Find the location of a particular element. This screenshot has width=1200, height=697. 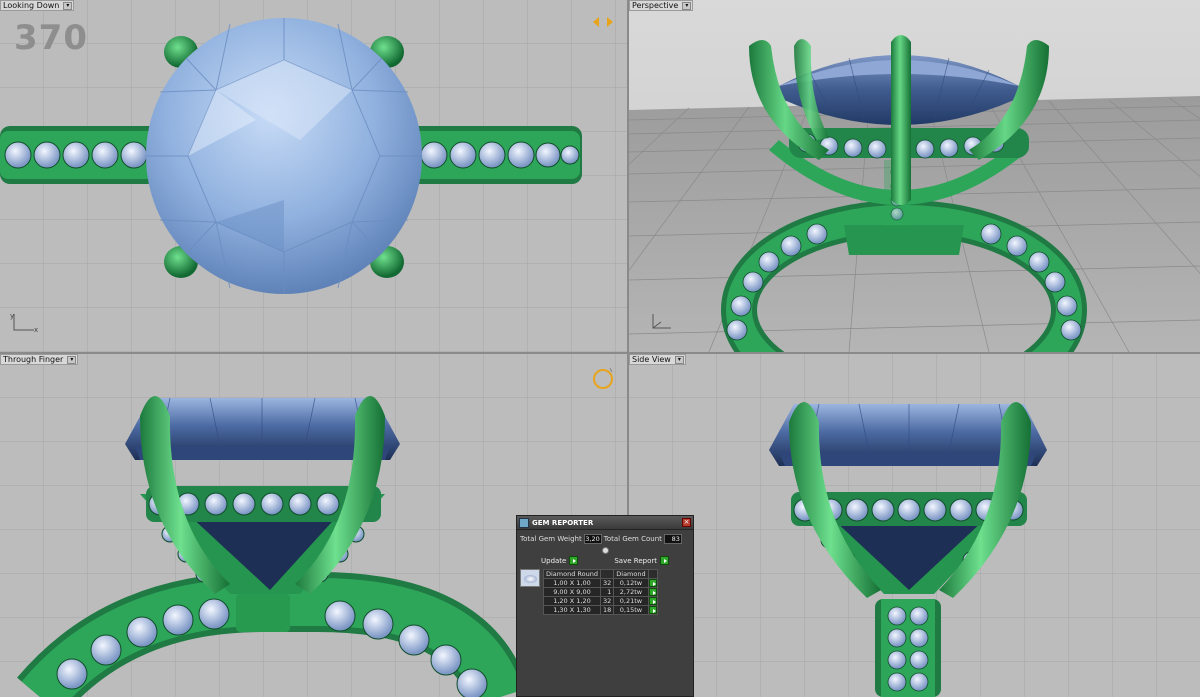

close-icon: × is located at coordinates (686, 522).